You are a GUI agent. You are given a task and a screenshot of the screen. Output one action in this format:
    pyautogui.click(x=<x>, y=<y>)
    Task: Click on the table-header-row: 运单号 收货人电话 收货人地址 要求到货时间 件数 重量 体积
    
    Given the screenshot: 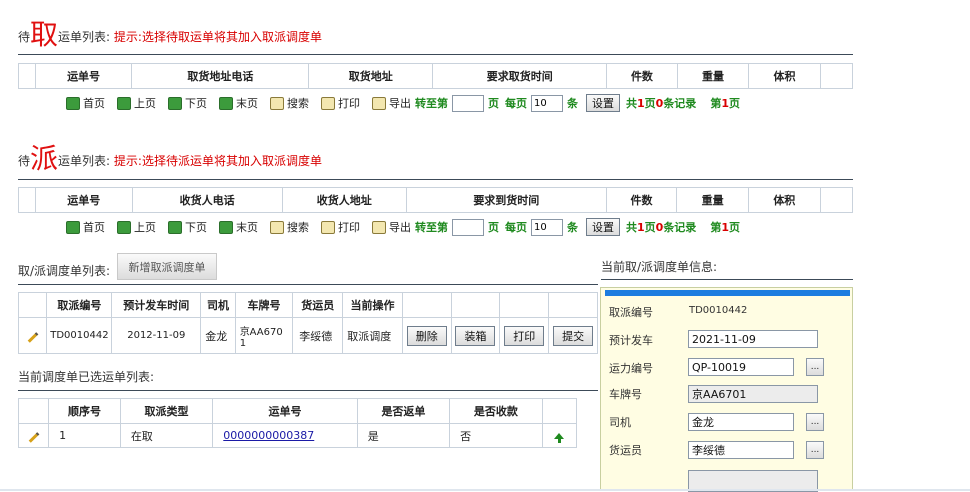 What is the action you would take?
    pyautogui.click(x=436, y=200)
    